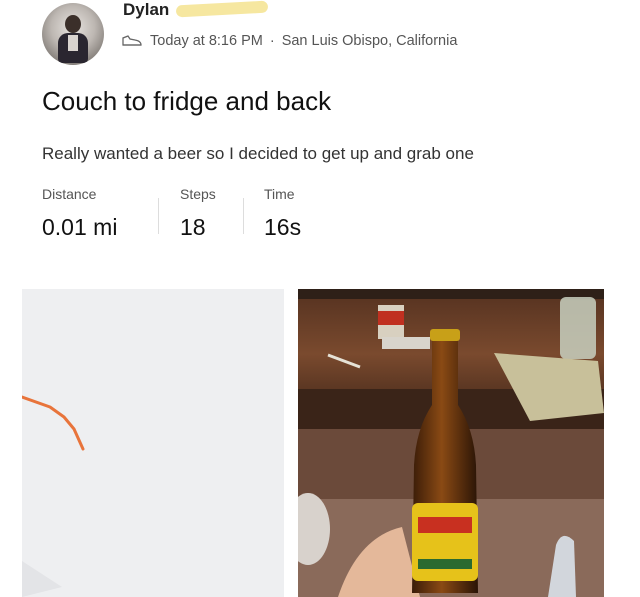  What do you see at coordinates (69, 194) in the screenshot?
I see `stat-label: Distance` at bounding box center [69, 194].